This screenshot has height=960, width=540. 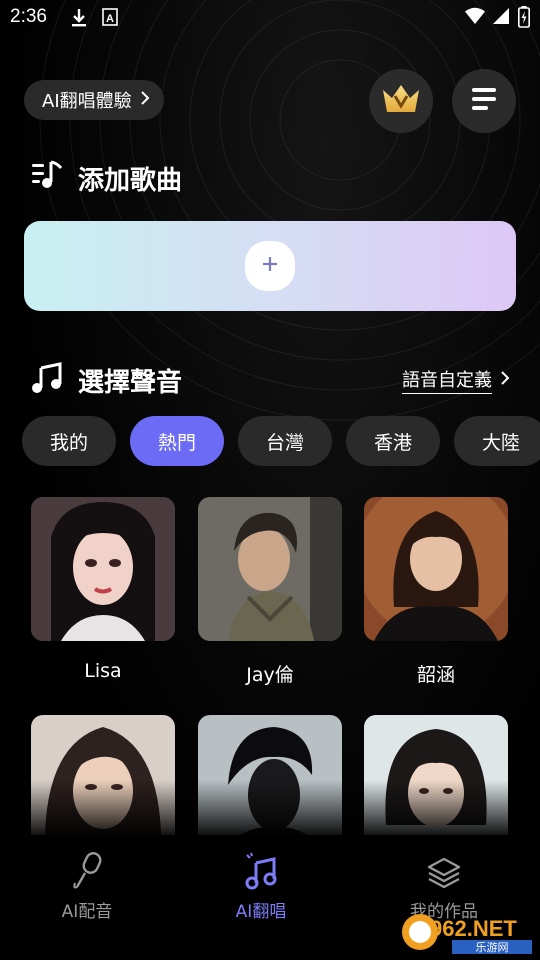 What do you see at coordinates (47, 178) in the screenshot?
I see `playlist-icon` at bounding box center [47, 178].